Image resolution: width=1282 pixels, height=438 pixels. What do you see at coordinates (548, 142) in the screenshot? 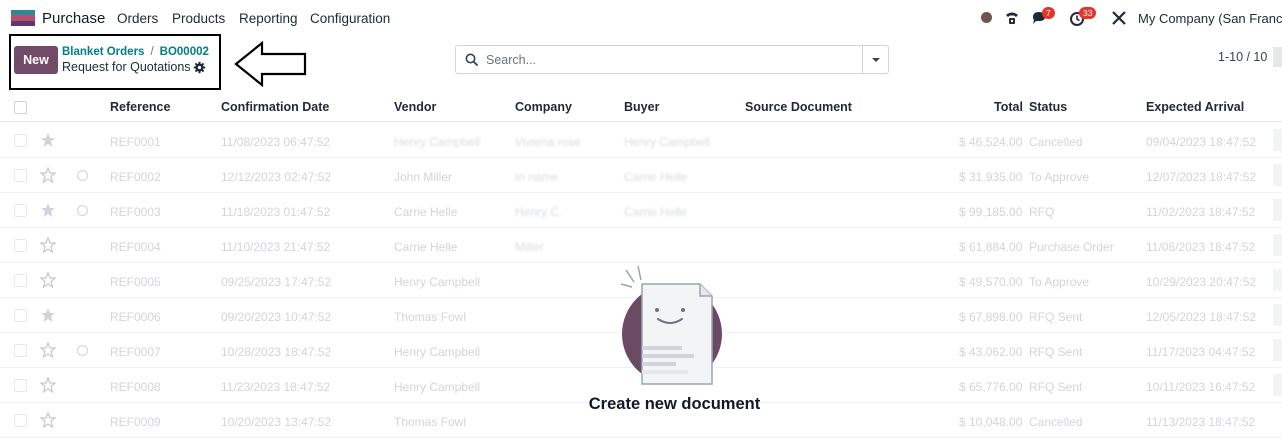
I see `cell-company: Viviena rose` at bounding box center [548, 142].